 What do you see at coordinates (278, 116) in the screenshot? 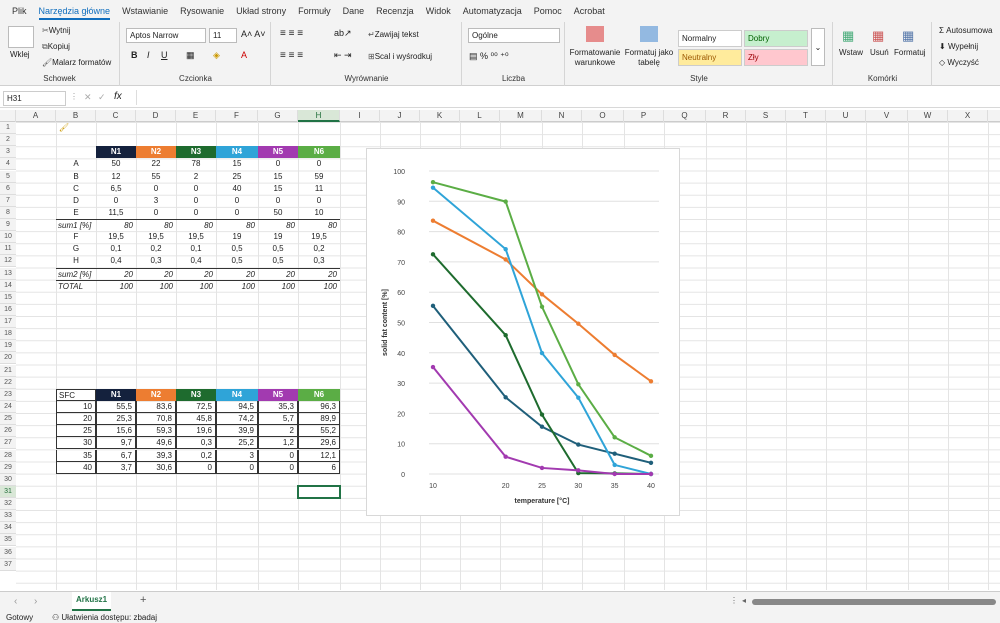
I see `column-header-G: G` at bounding box center [278, 116].